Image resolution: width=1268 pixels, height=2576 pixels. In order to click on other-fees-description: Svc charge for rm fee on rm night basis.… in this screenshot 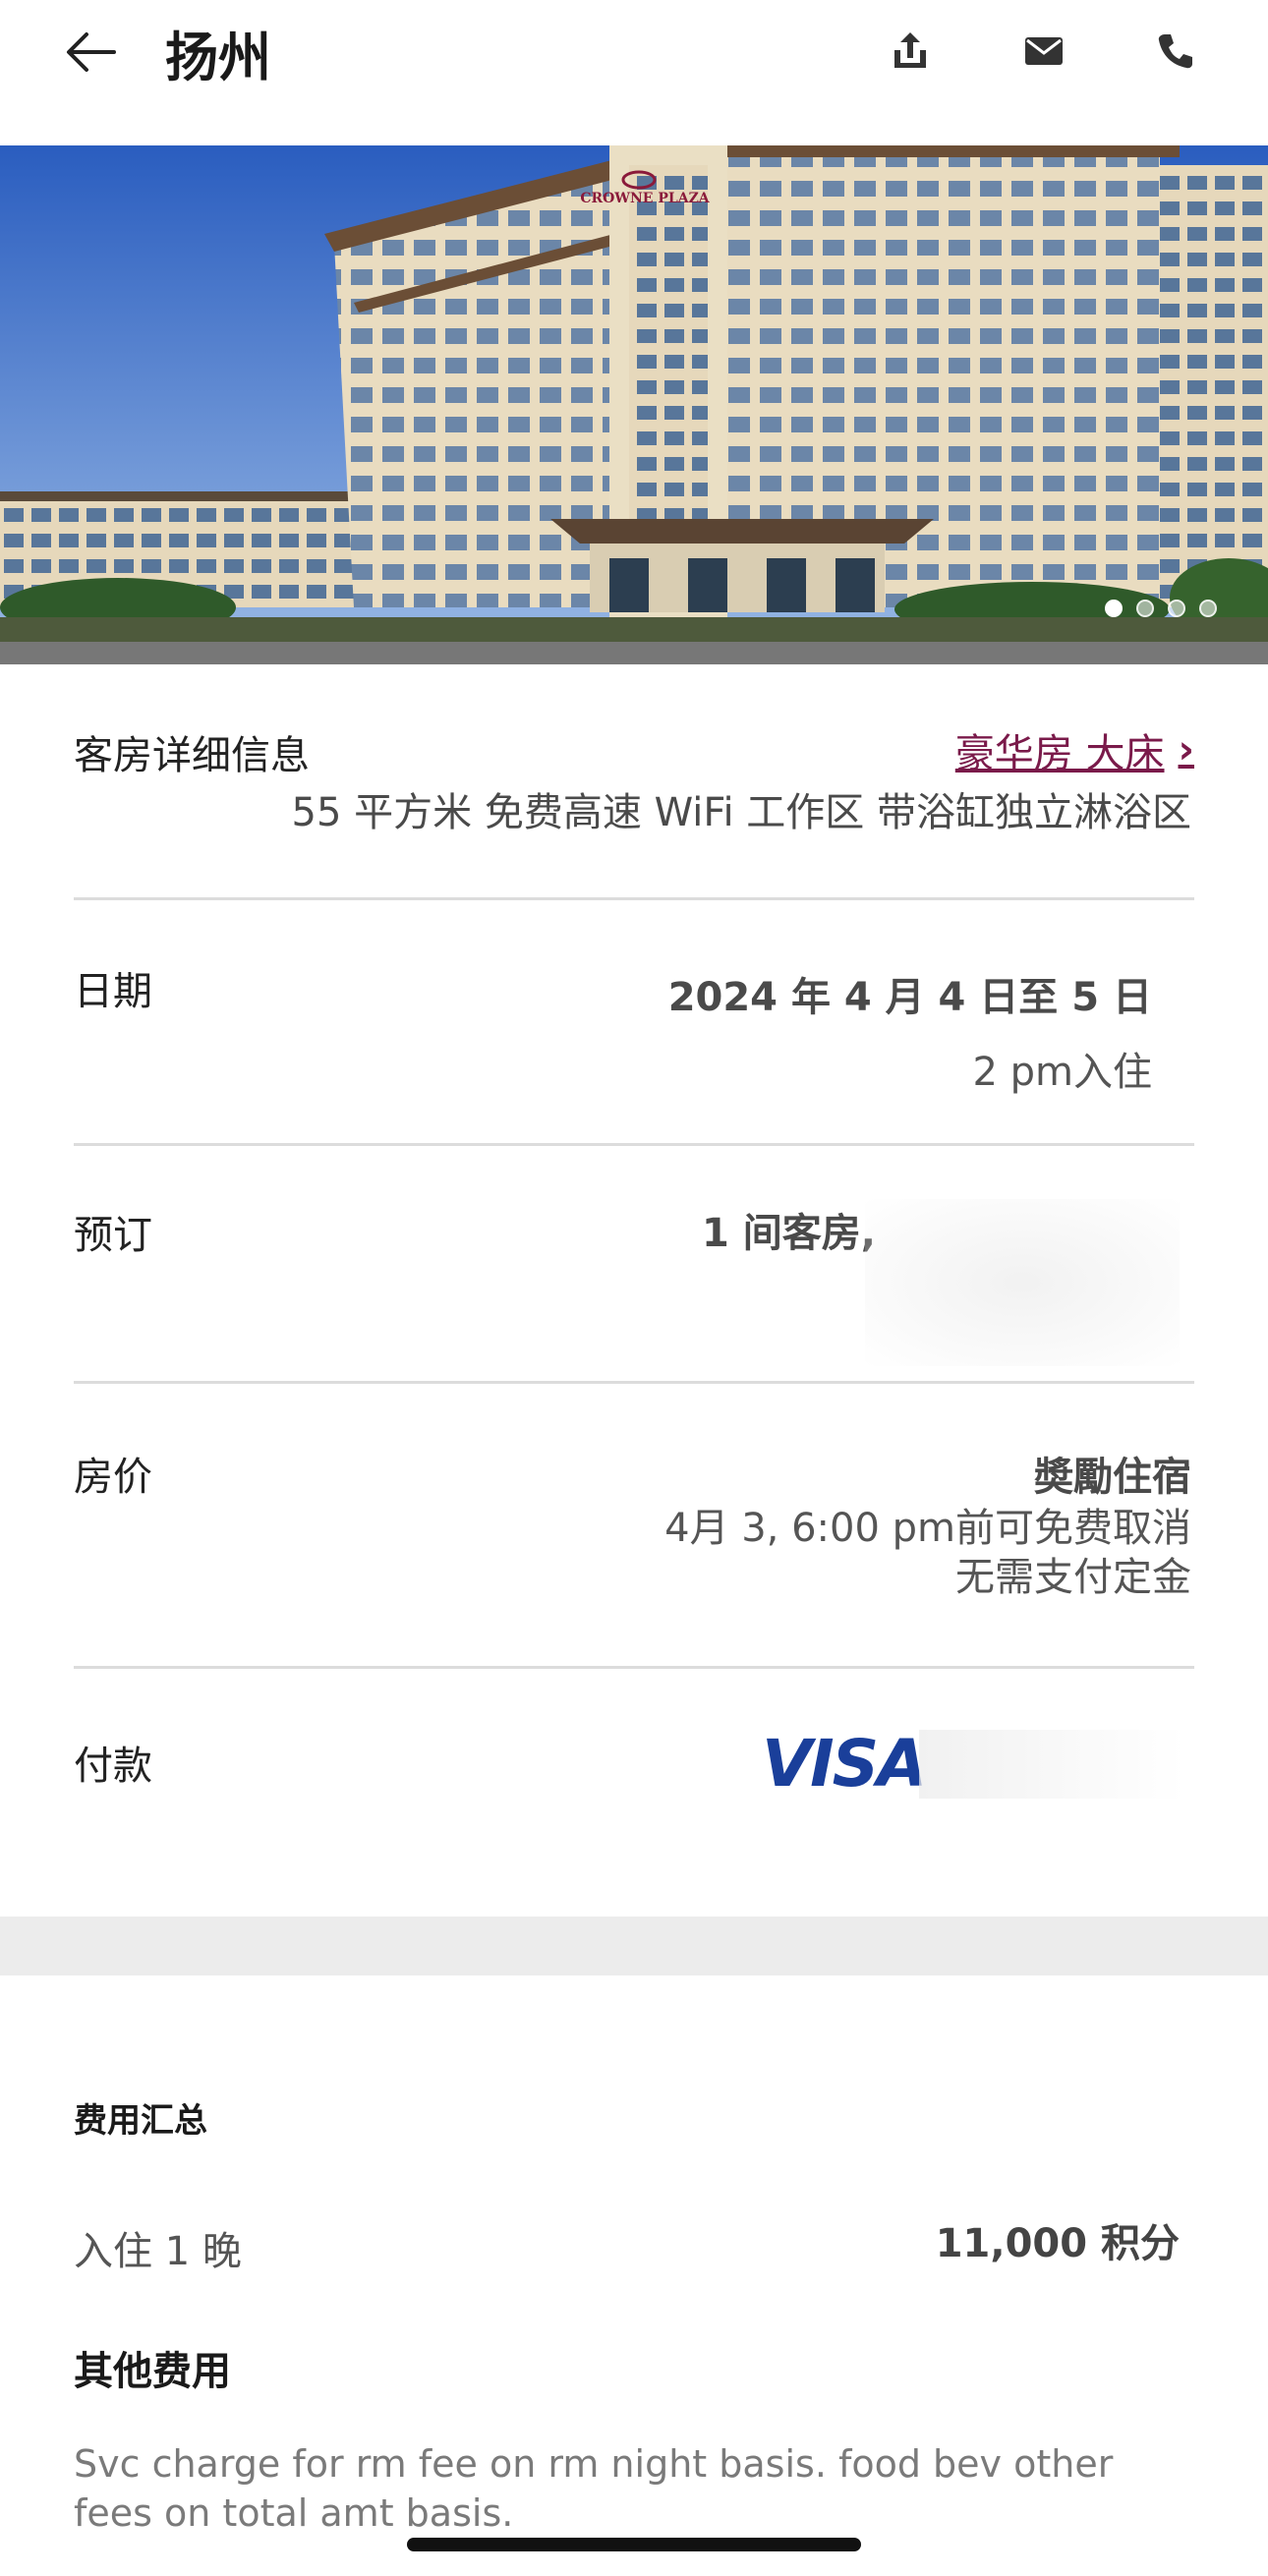, I will do `click(594, 2488)`.